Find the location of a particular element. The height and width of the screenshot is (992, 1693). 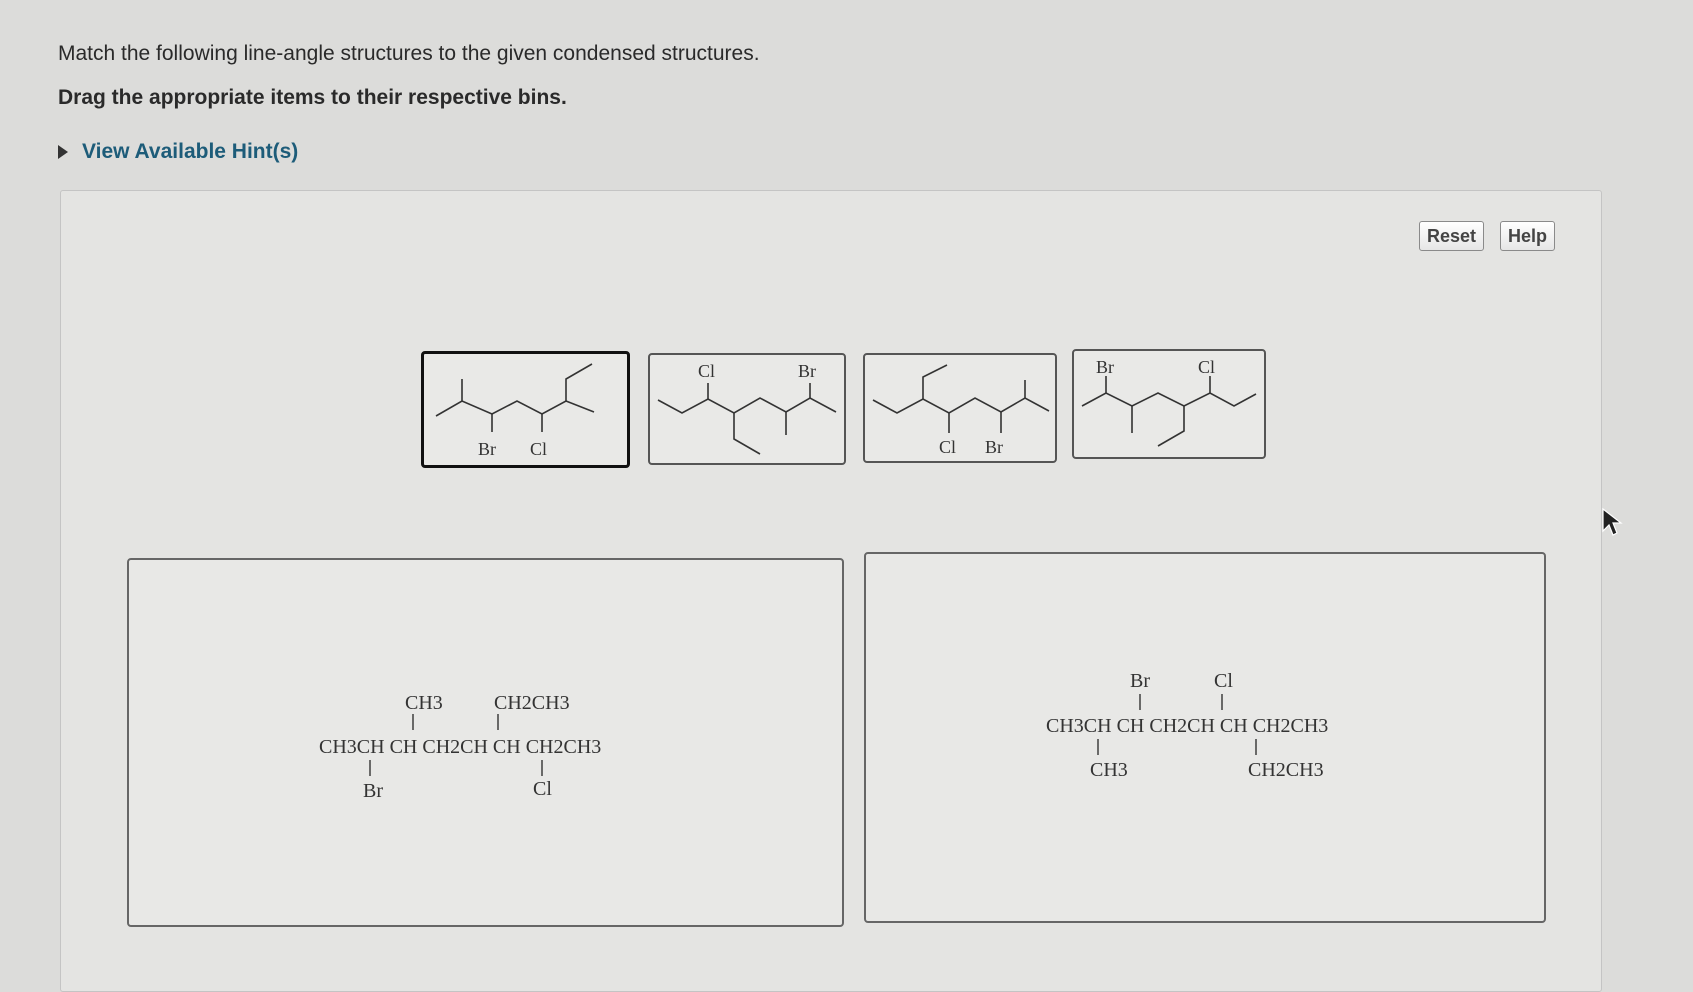

view-hints-link: View Available Hint(s) is located at coordinates (178, 152).